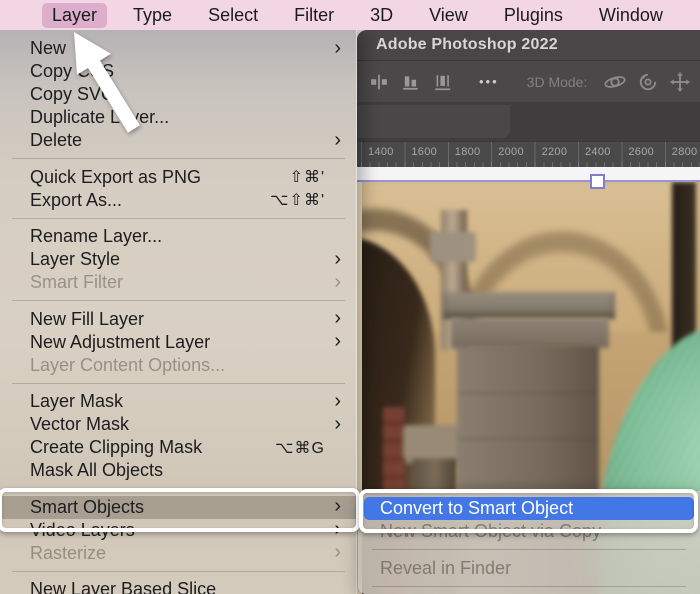 Image resolution: width=700 pixels, height=594 pixels. What do you see at coordinates (75, 15) in the screenshot?
I see `menubar-item-layer: Layer` at bounding box center [75, 15].